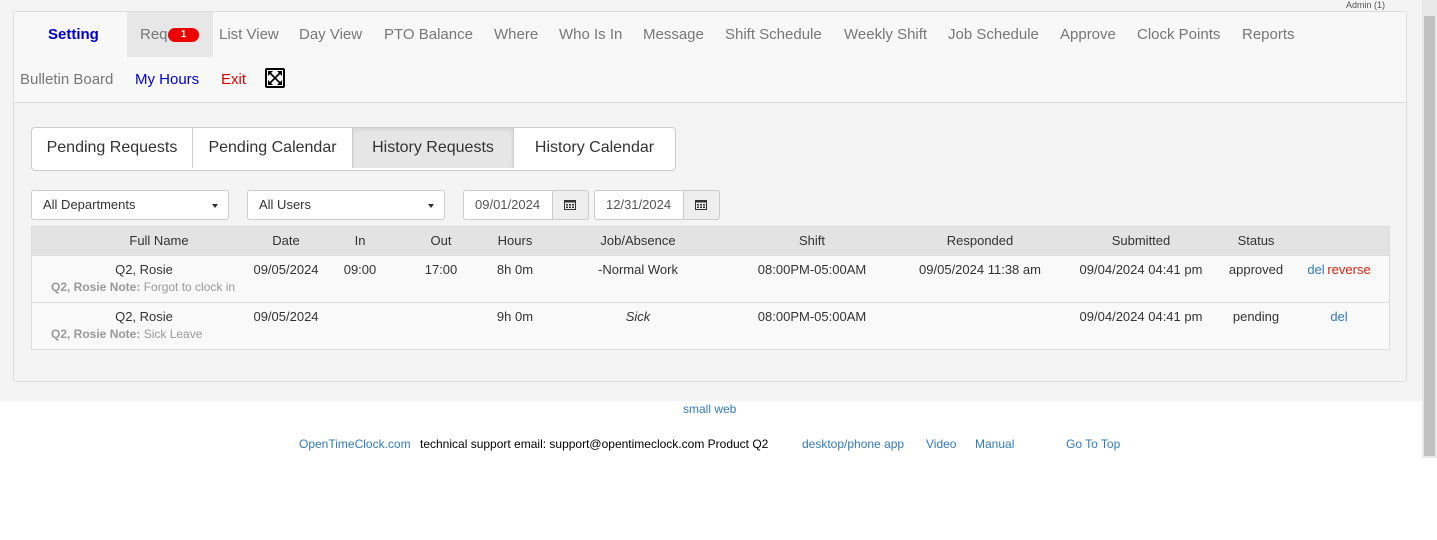 The height and width of the screenshot is (540, 1437). I want to click on vertical-scrollbar, so click(1429, 229).